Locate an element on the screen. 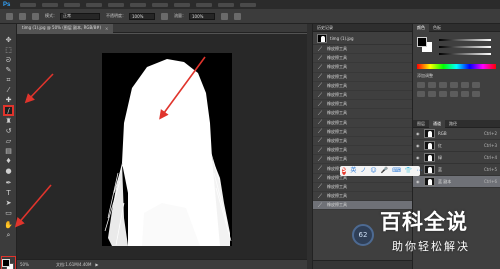 The height and width of the screenshot is (269, 500). history-panel-title: 历史记录 is located at coordinates (362, 28).